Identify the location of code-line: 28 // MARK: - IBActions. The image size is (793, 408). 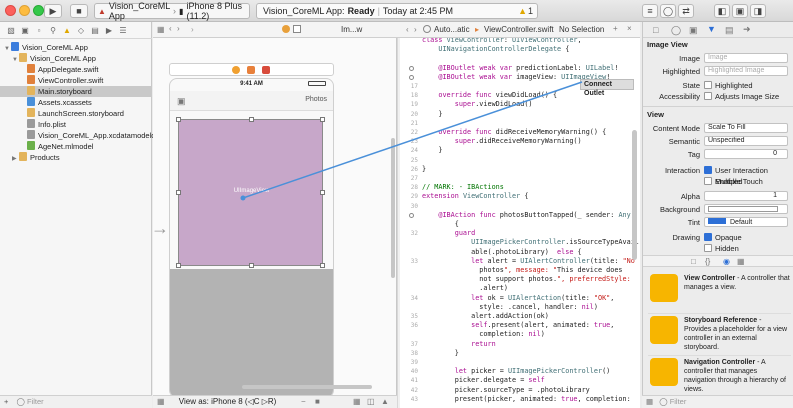
(520, 187).